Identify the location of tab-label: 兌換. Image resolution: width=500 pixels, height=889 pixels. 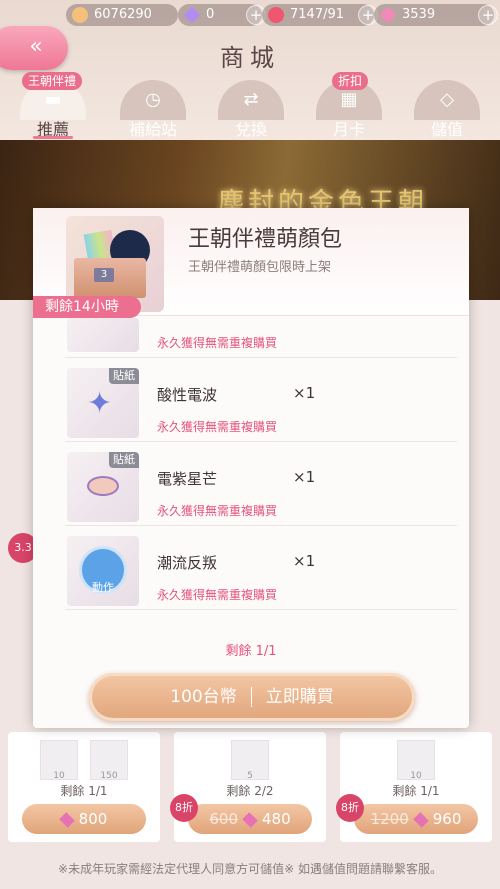
(250, 129).